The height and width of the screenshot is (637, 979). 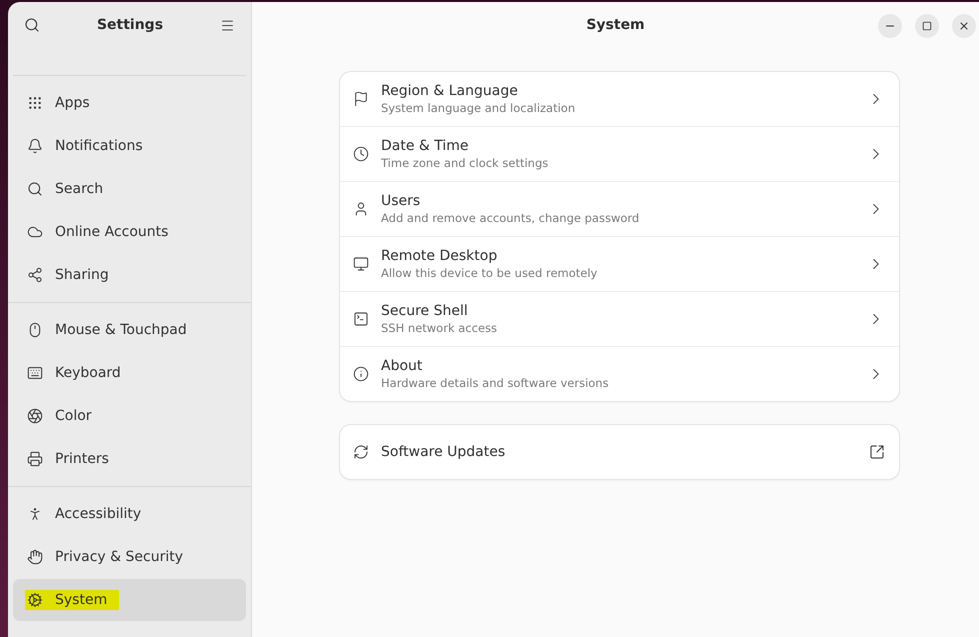 What do you see at coordinates (401, 201) in the screenshot?
I see `row-title: Users` at bounding box center [401, 201].